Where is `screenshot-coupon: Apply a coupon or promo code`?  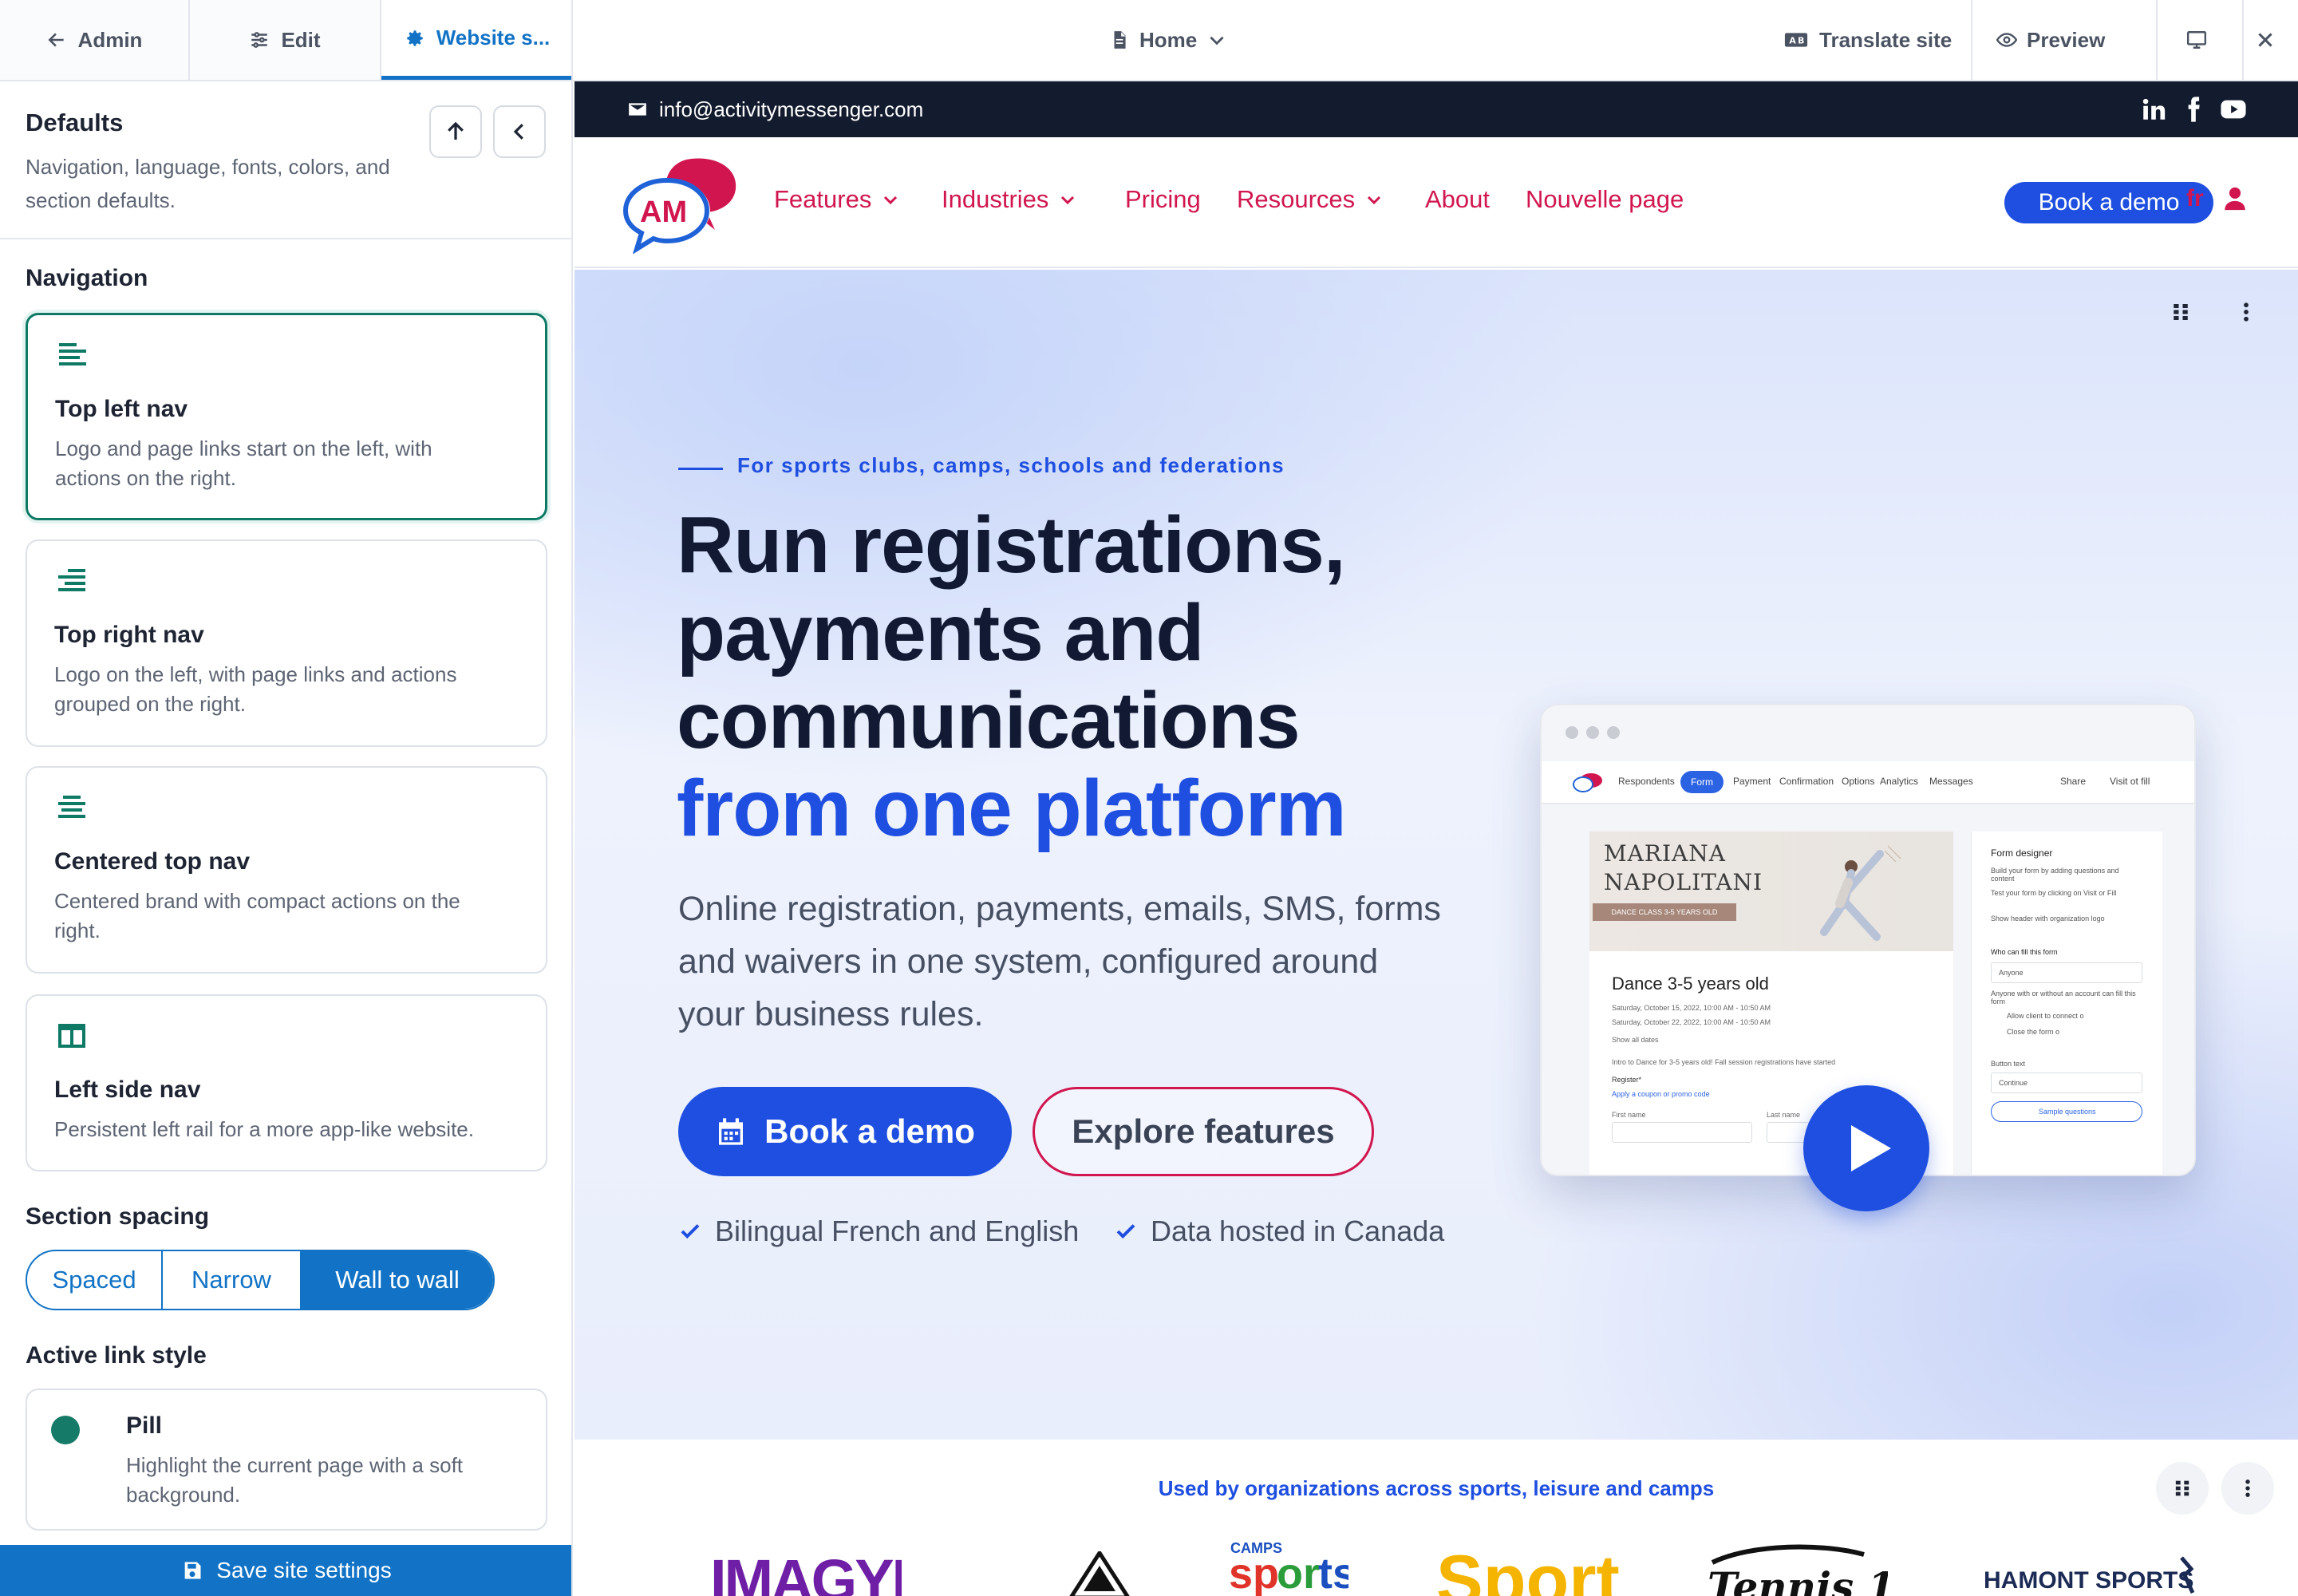
screenshot-coupon: Apply a coupon or promo code is located at coordinates (1661, 1094).